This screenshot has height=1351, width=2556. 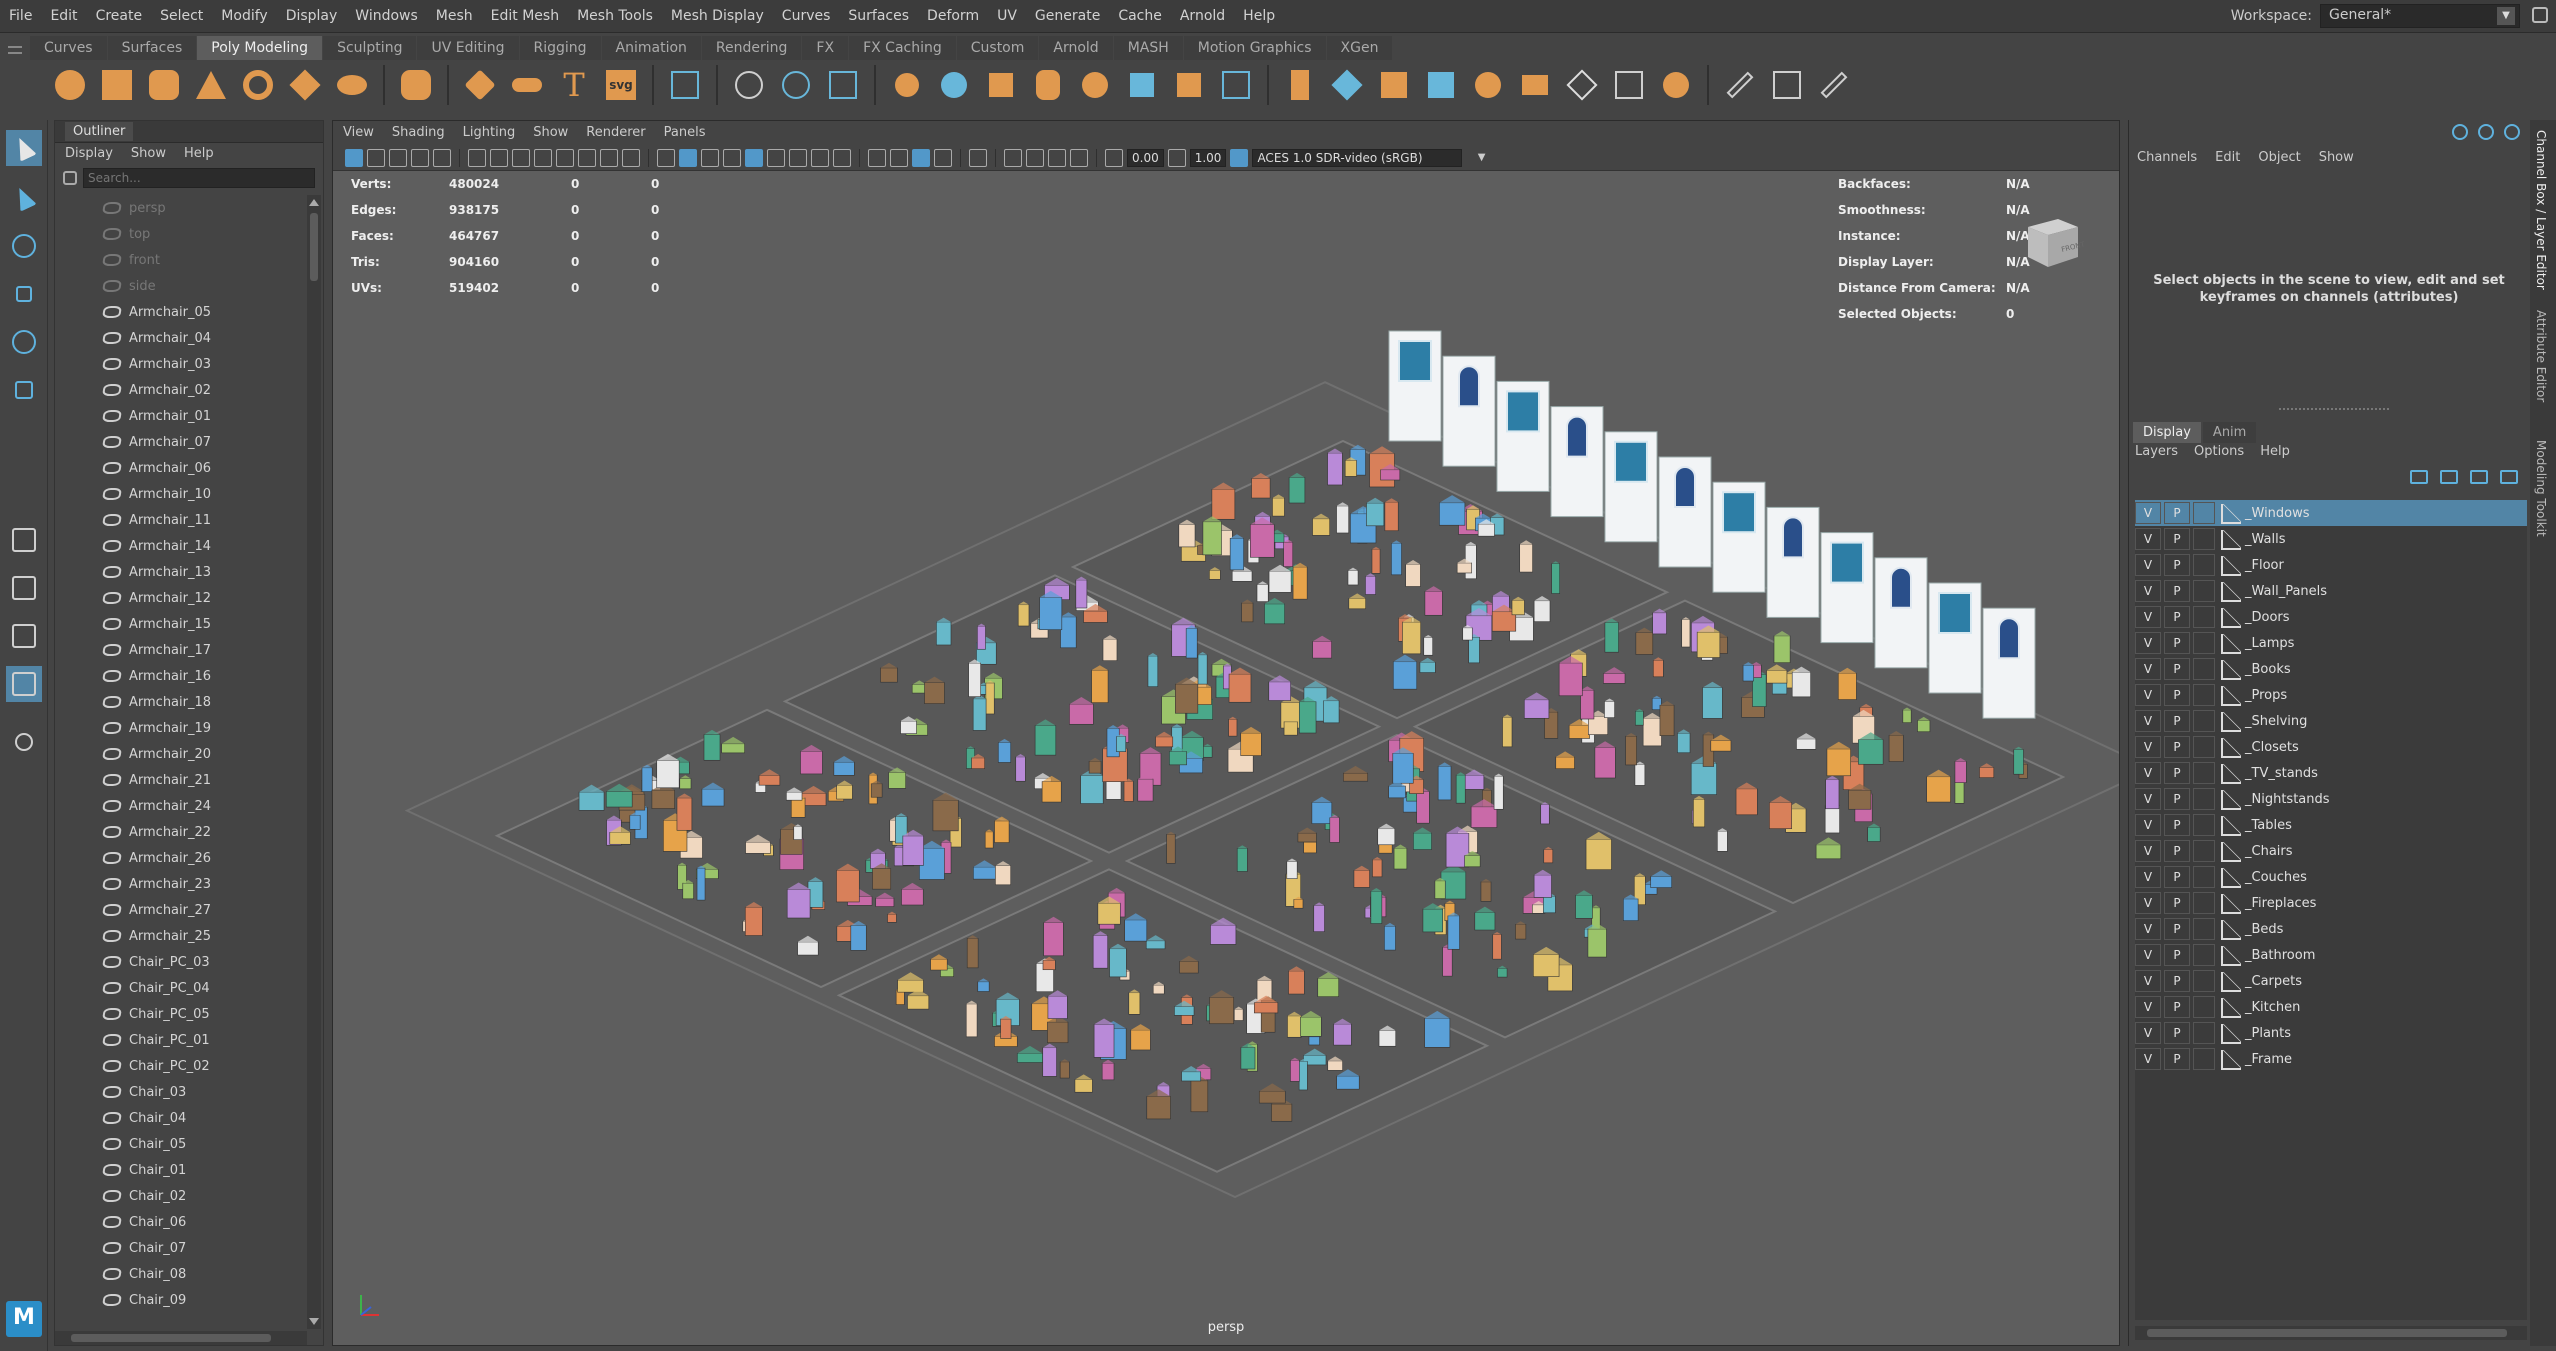 I want to click on antialiasing-icon, so click(x=899, y=157).